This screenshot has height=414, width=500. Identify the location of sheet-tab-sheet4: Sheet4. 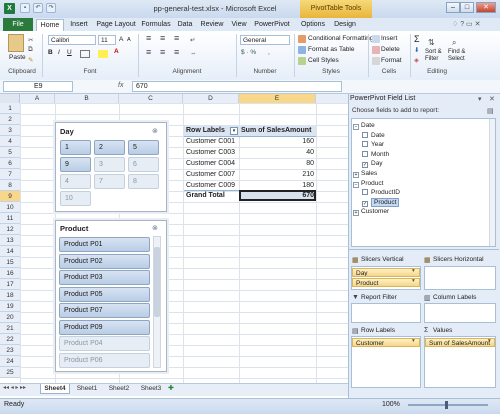
(55, 389).